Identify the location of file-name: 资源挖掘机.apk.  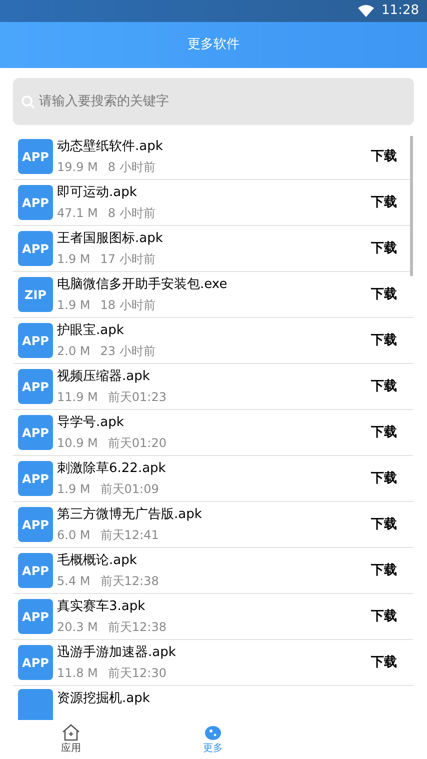
(103, 699).